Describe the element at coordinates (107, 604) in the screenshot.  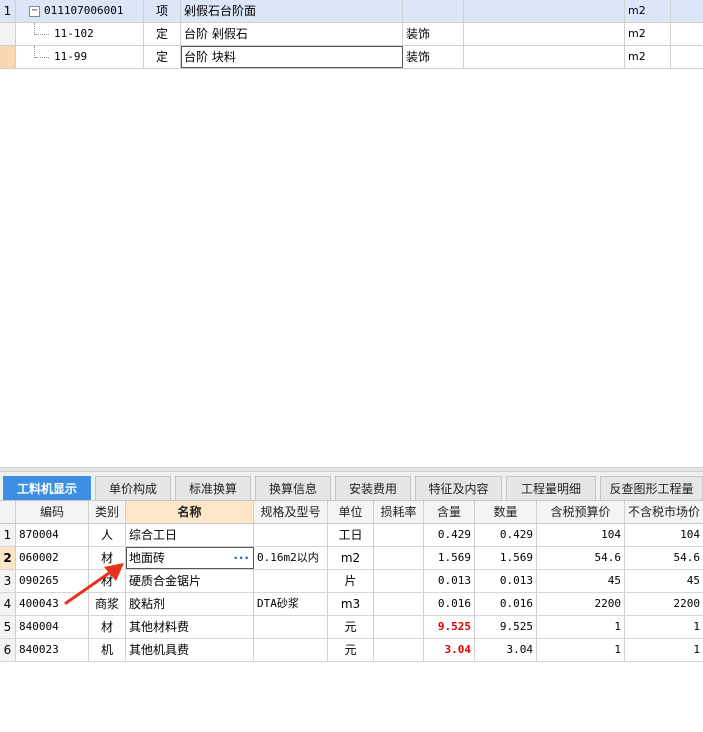
I see `resource-category: 商浆` at that location.